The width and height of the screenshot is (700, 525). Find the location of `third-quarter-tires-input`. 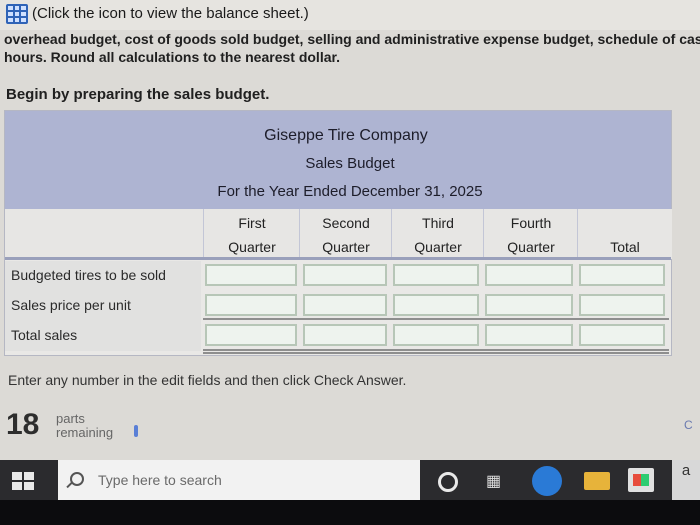

third-quarter-tires-input is located at coordinates (436, 275).